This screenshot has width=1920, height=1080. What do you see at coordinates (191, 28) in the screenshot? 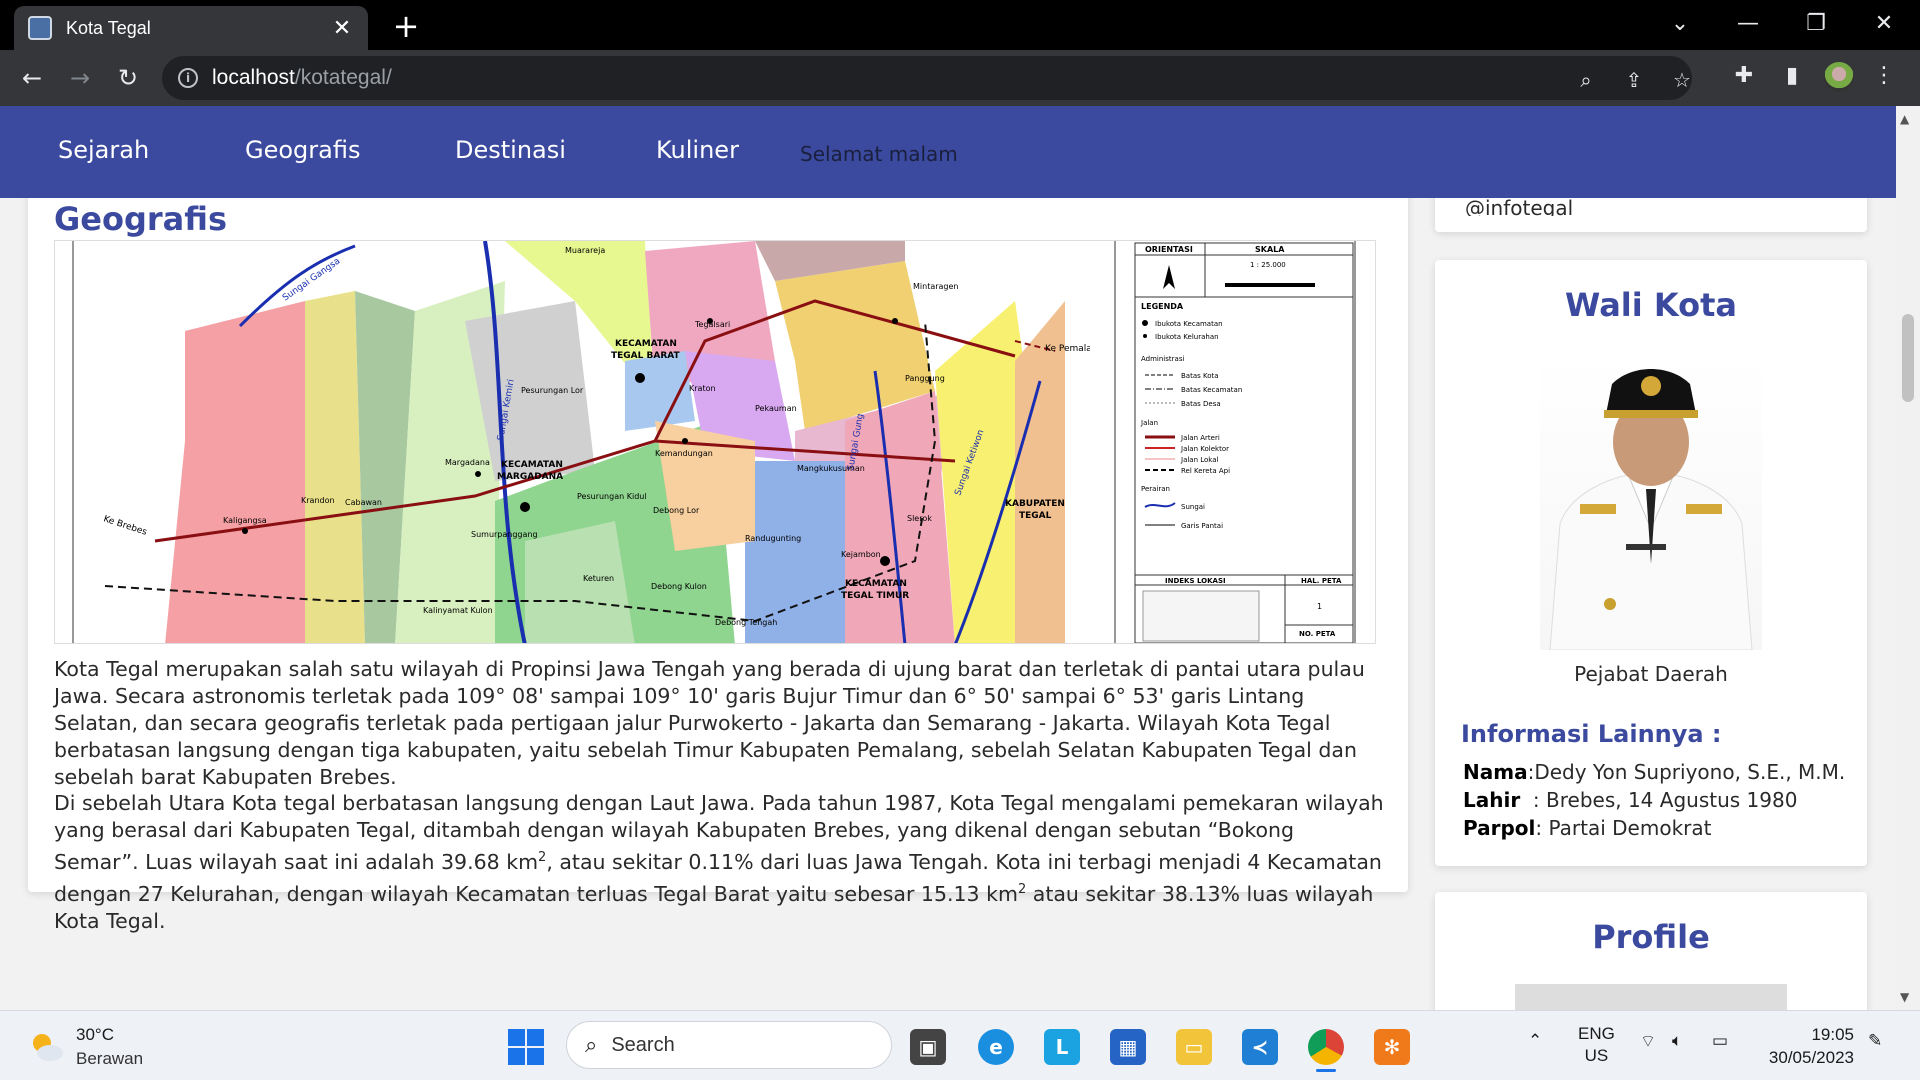
I see `browser-tab: Kota Tegal ✕` at bounding box center [191, 28].